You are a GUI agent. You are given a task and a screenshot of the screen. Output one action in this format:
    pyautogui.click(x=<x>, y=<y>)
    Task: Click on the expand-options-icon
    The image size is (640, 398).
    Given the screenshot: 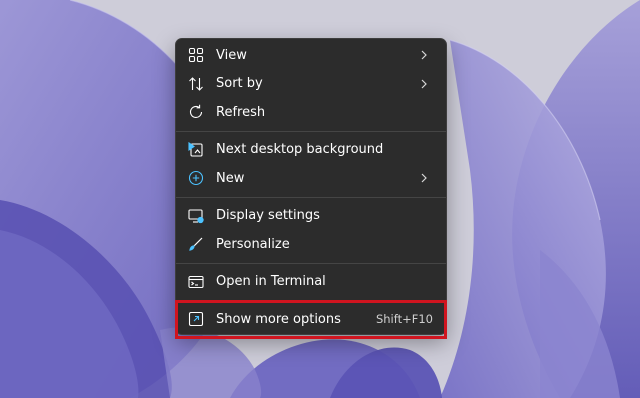 What is the action you would take?
    pyautogui.click(x=196, y=319)
    